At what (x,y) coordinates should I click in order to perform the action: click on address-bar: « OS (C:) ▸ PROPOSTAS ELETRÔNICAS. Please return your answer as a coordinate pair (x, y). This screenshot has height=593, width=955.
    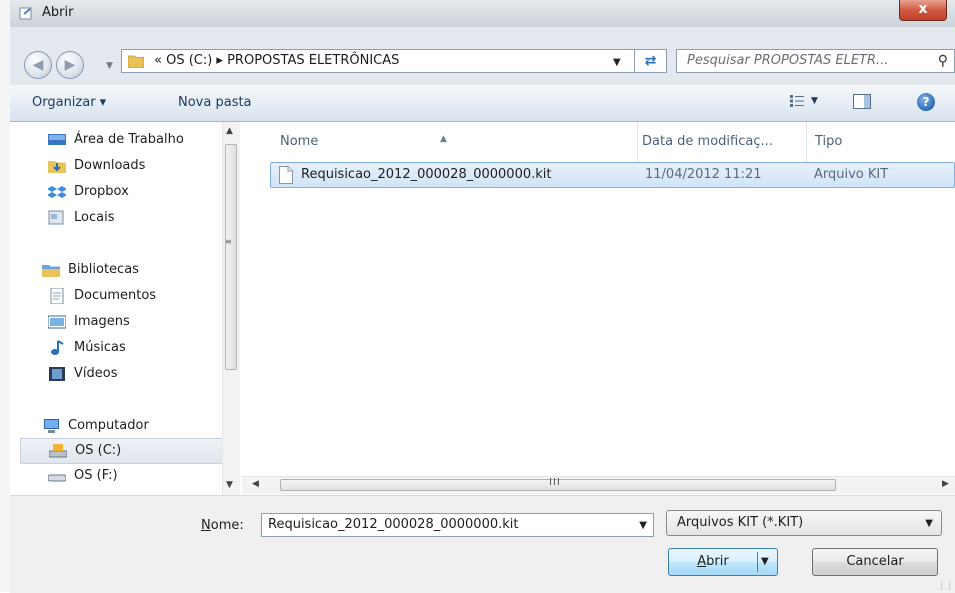
    Looking at the image, I should click on (378, 61).